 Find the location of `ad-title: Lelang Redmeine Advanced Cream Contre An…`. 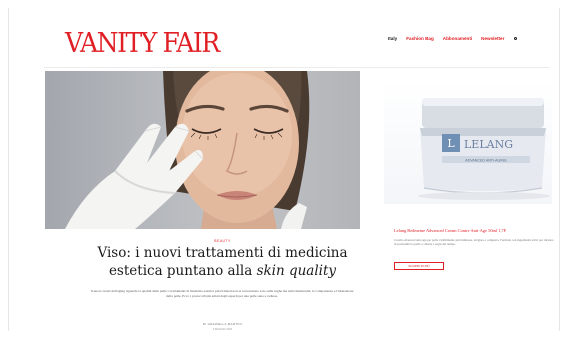

ad-title: Lelang Redmeine Advanced Cream Contre An… is located at coordinates (474, 230).